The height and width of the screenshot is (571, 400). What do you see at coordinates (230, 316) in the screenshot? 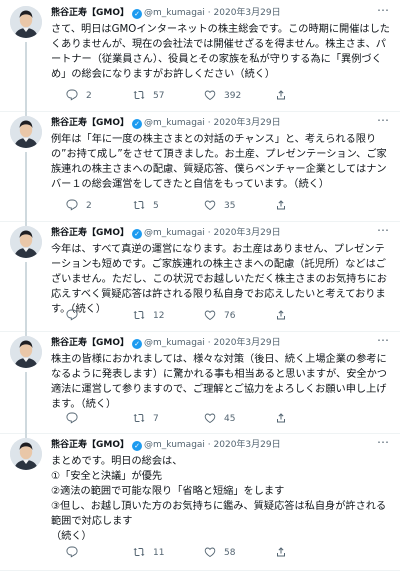
I see `like-count: 76` at bounding box center [230, 316].